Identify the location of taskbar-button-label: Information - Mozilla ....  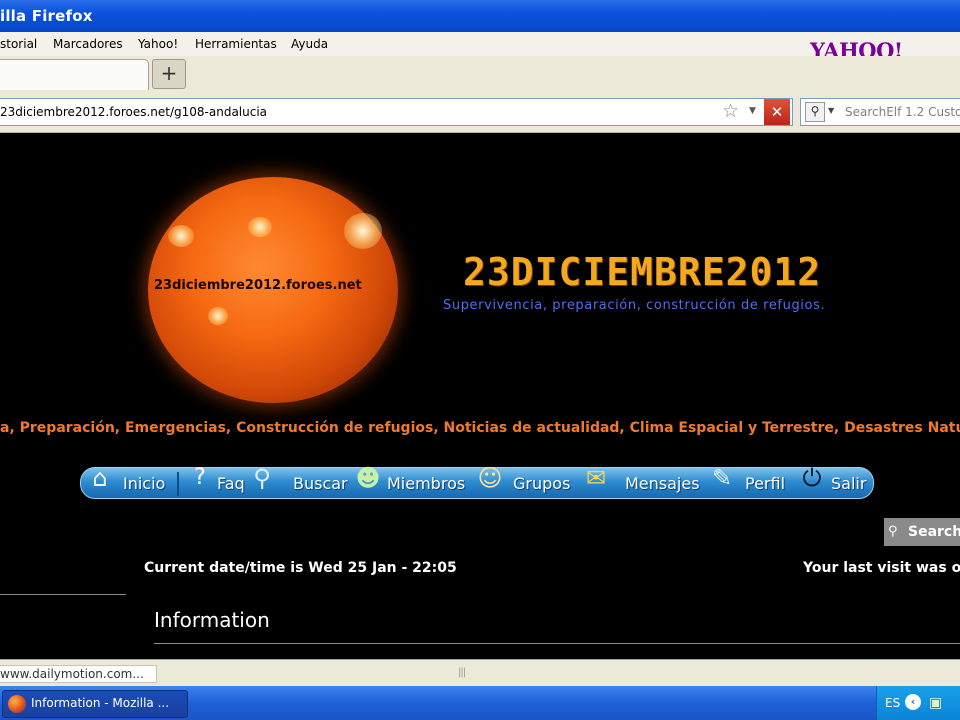
(100, 703).